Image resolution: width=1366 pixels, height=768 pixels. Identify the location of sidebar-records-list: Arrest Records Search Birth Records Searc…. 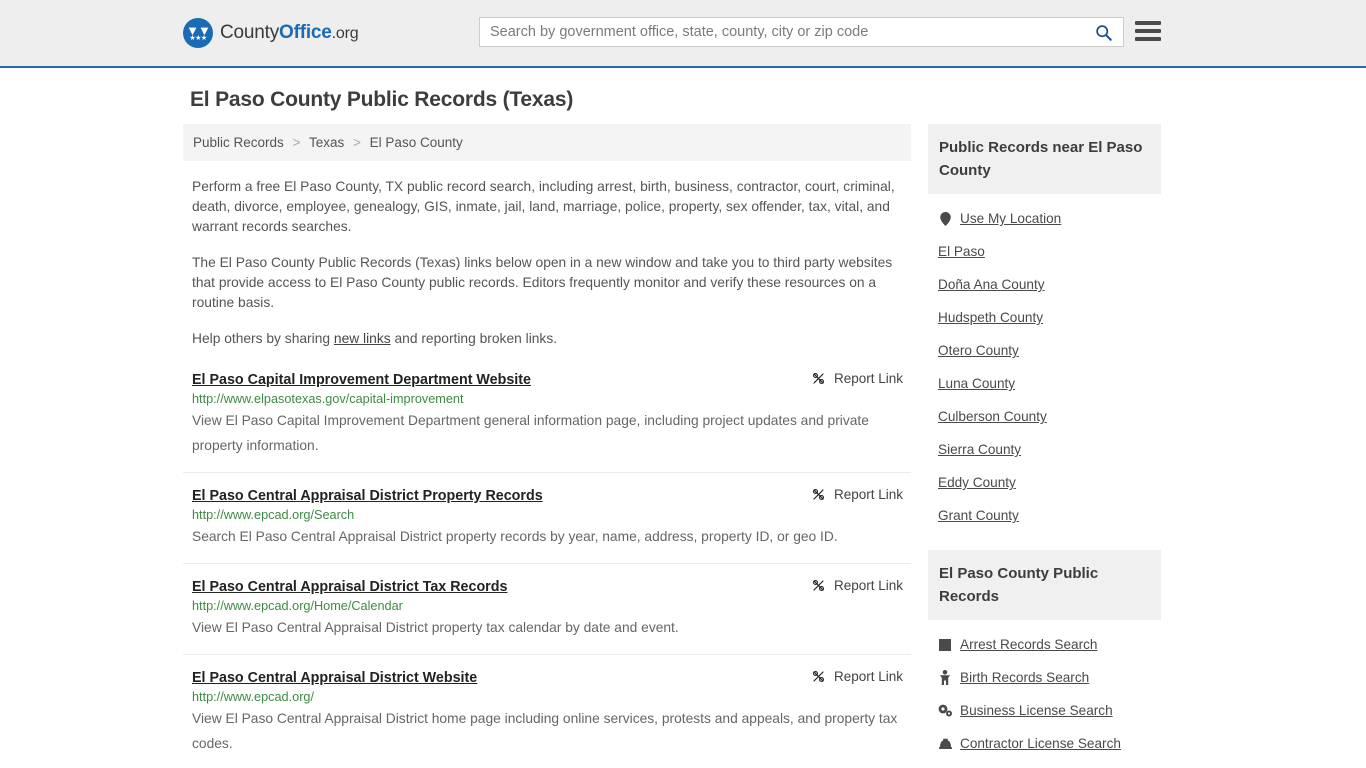
(1044, 690).